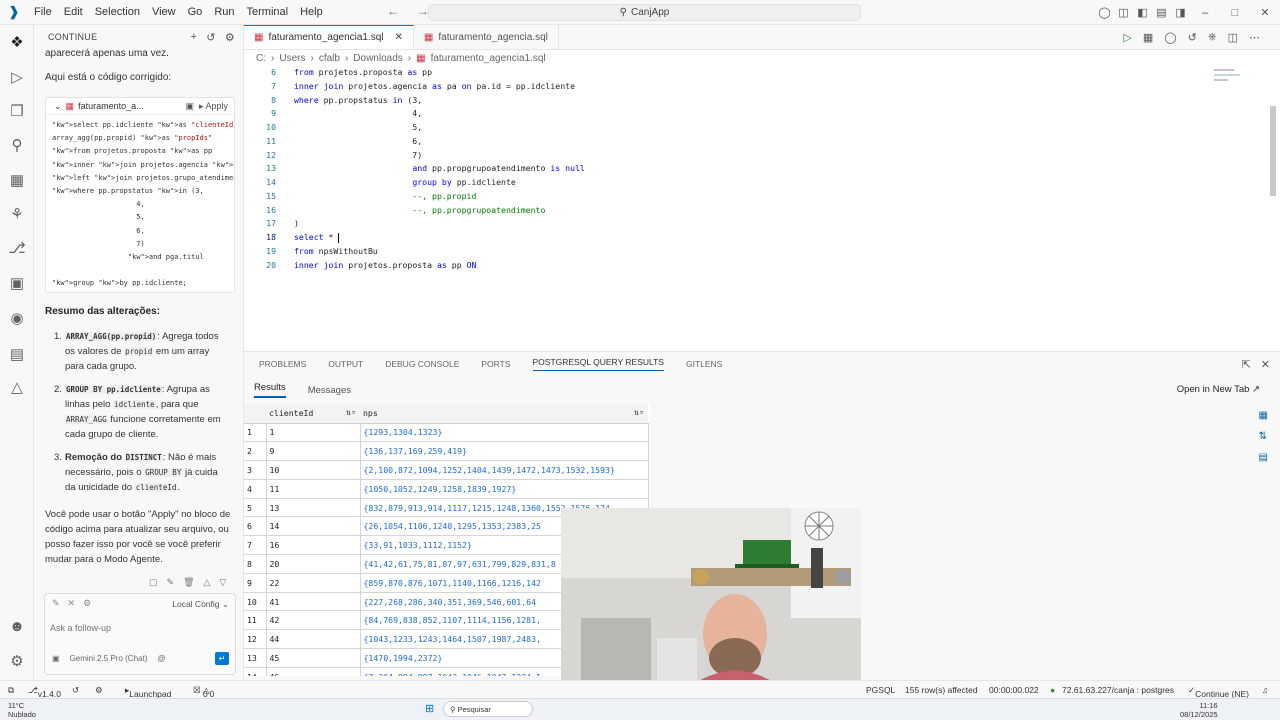 The width and height of the screenshot is (1280, 720). Describe the element at coordinates (744, 114) in the screenshot. I see `code-line: 9 4,` at that location.